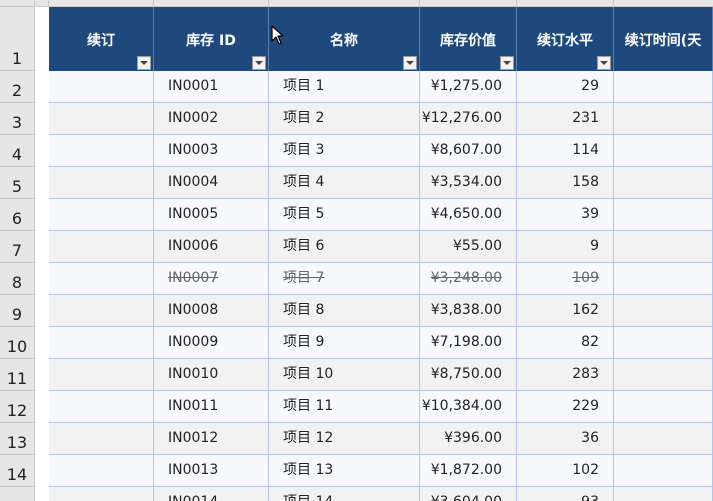 Image resolution: width=713 pixels, height=501 pixels. Describe the element at coordinates (565, 39) in the screenshot. I see `column-header: 续订水平` at that location.